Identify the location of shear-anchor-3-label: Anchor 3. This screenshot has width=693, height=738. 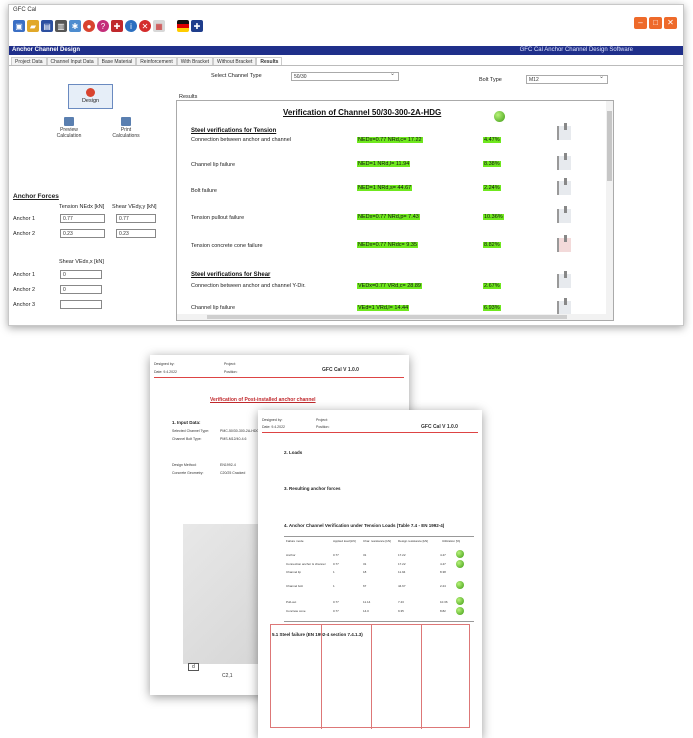
(24, 305).